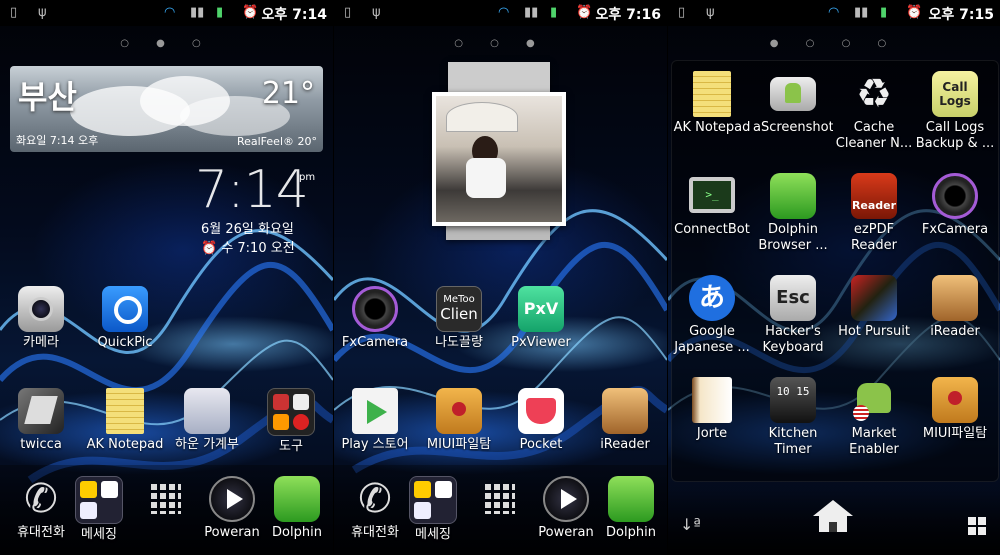 This screenshot has width=1000, height=555. I want to click on app-account-book: 하운 가계부, so click(207, 420).